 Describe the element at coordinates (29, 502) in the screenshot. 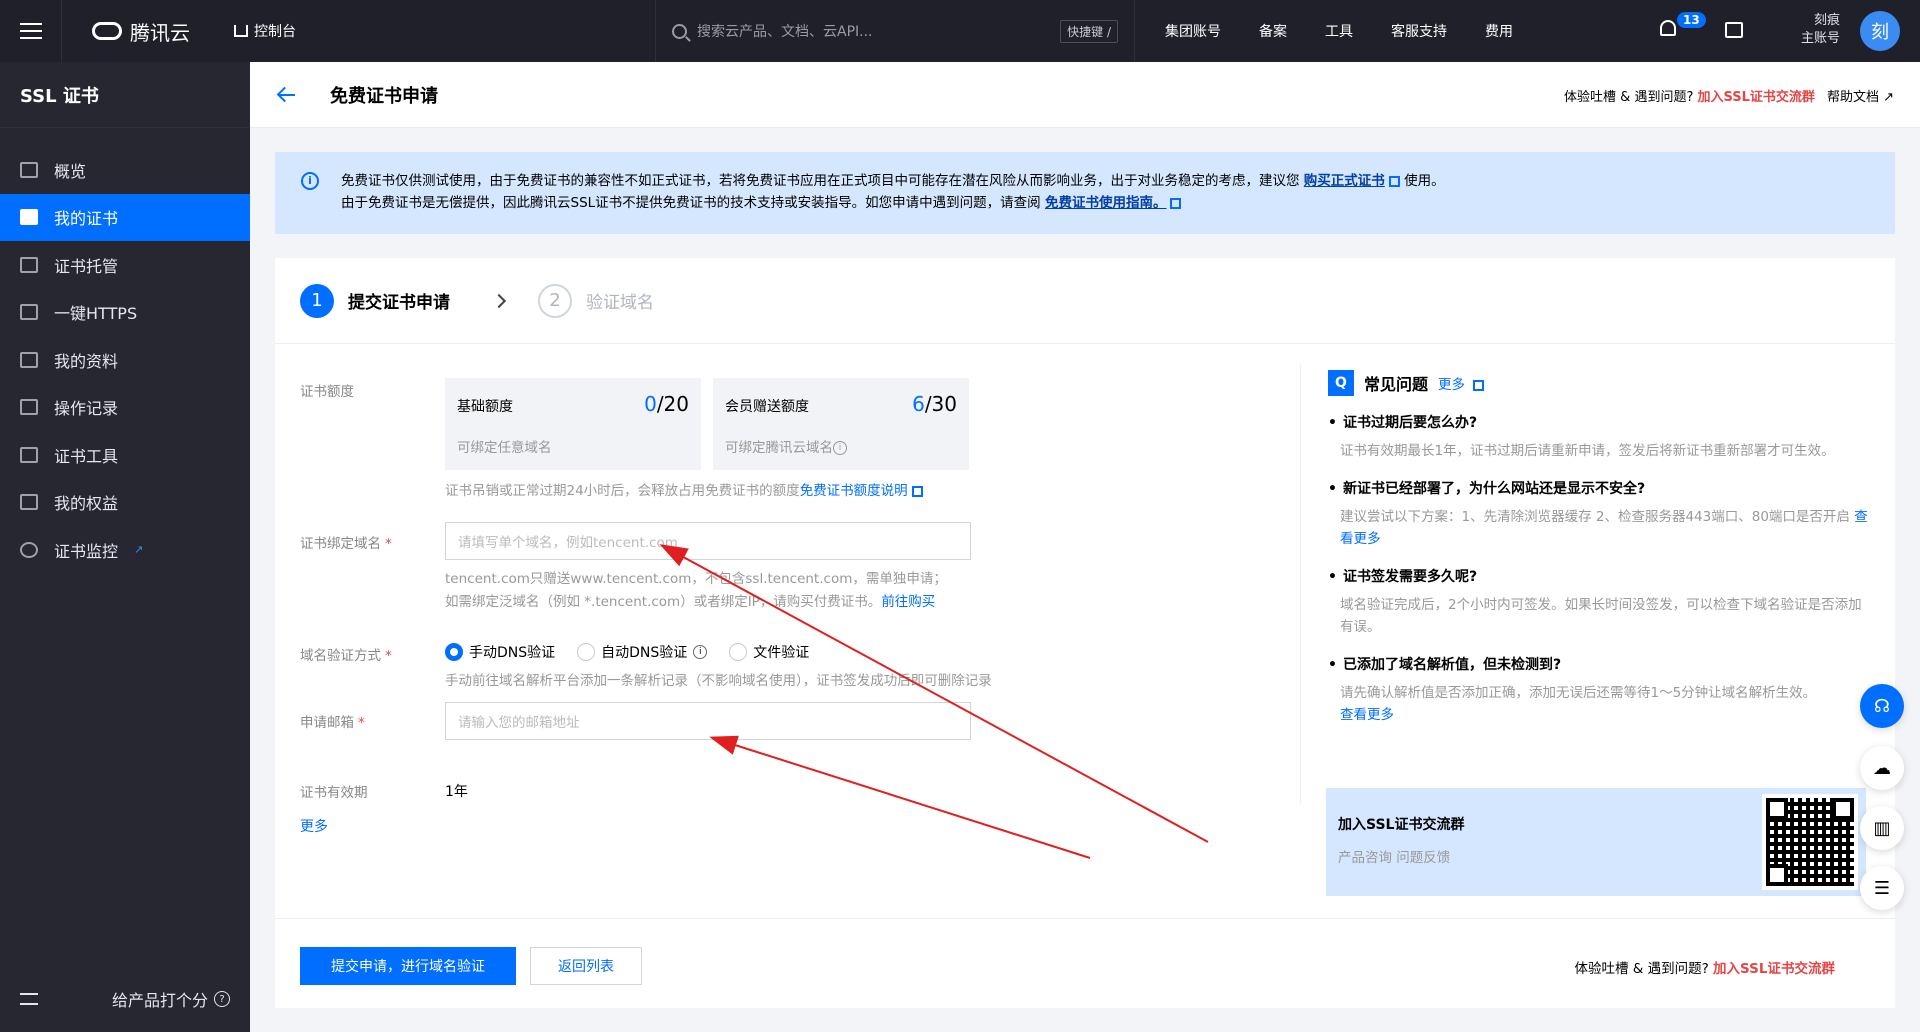

I see `gift-icon` at that location.